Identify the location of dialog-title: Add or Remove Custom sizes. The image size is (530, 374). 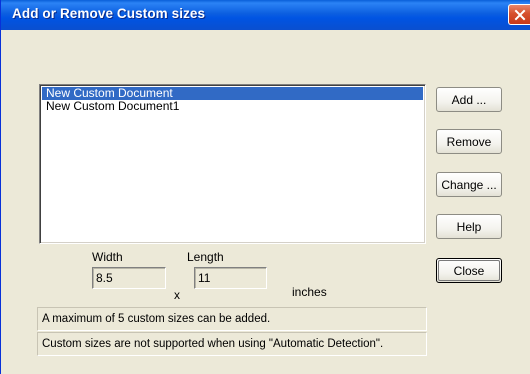
(109, 13).